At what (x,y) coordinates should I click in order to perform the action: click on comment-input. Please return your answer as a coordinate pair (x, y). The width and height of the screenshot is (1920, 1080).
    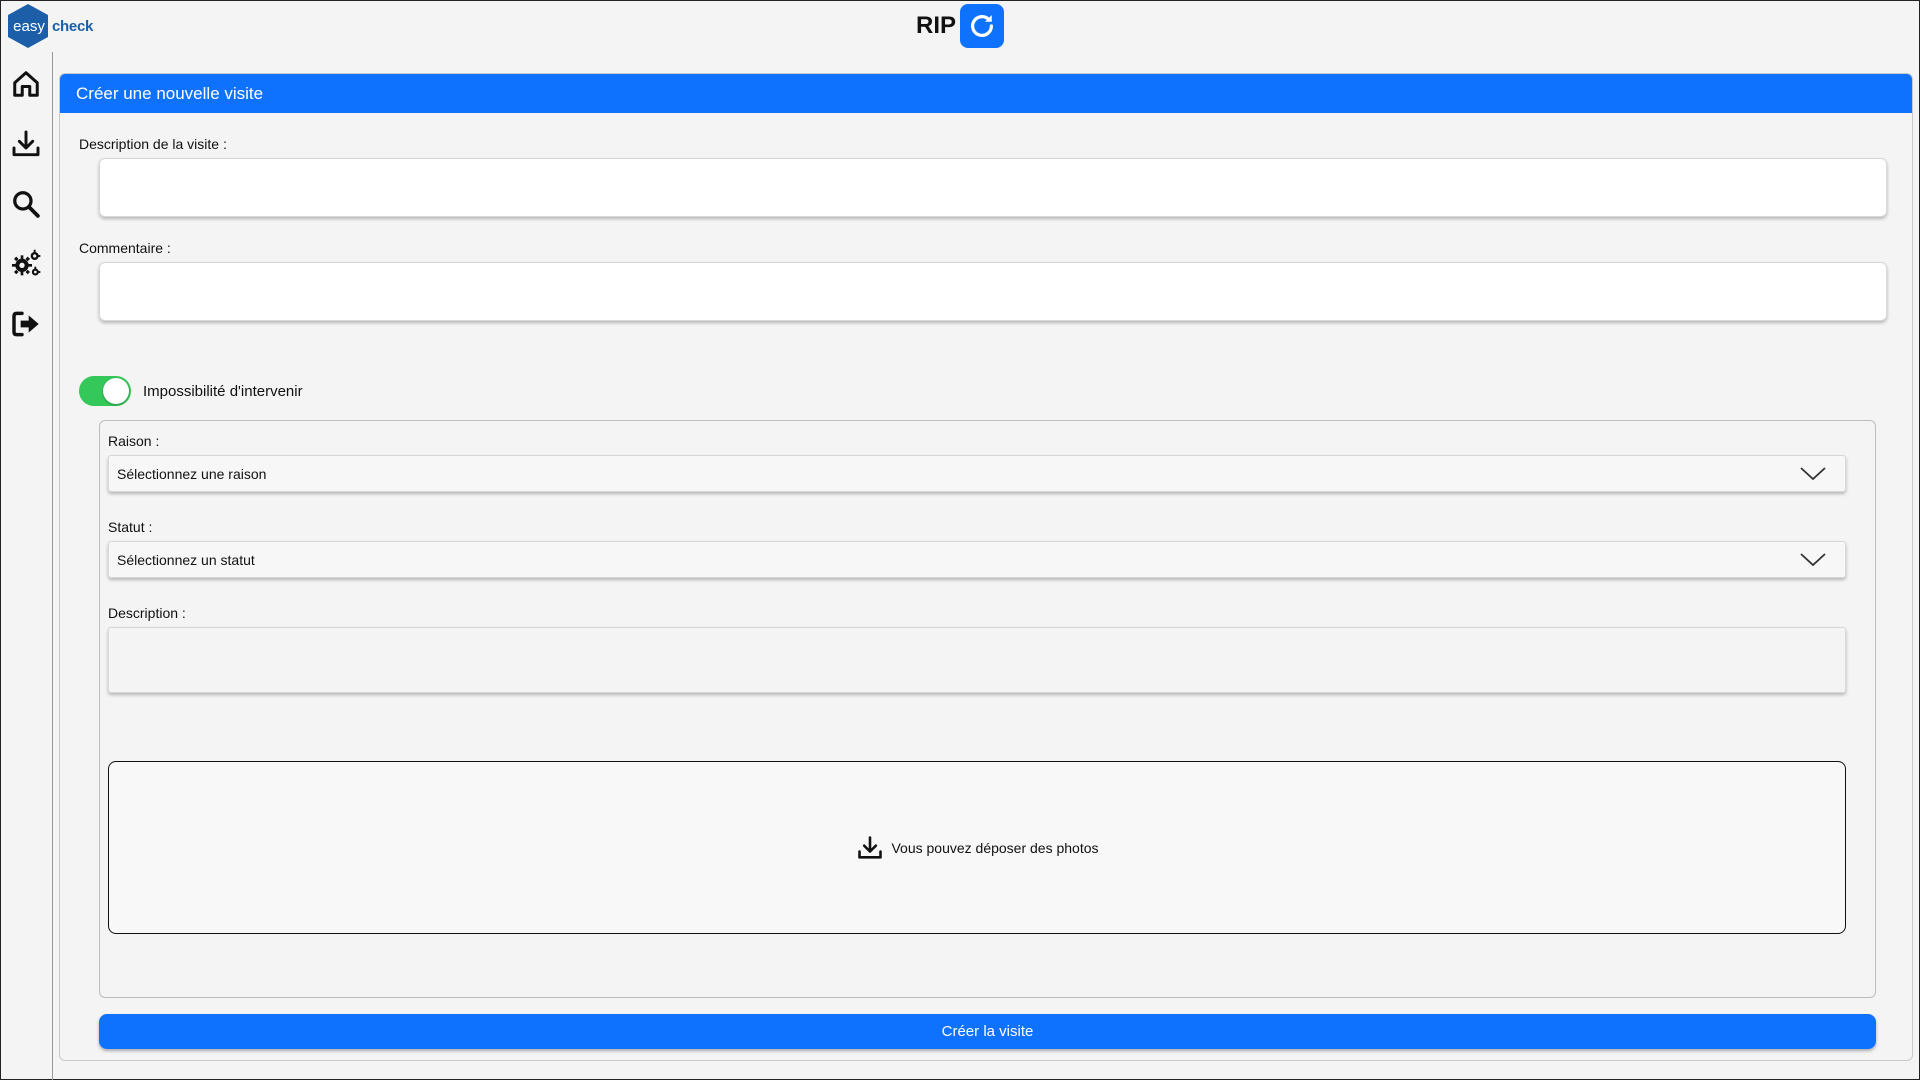
    Looking at the image, I should click on (993, 291).